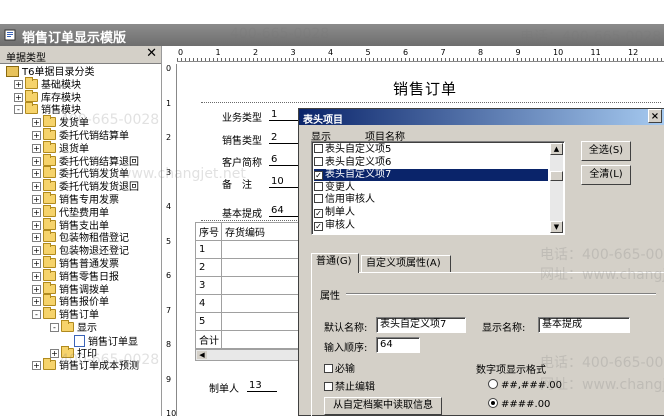 This screenshot has height=416, width=664. I want to click on tab-custom-item-properties: 自定义项属性(A), so click(406, 264).